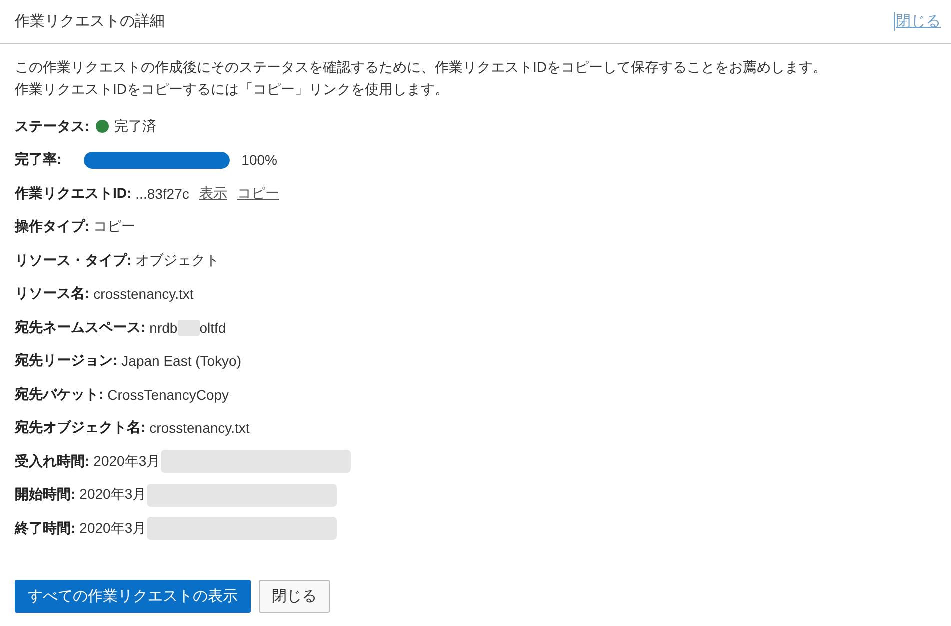 The width and height of the screenshot is (951, 626). Describe the element at coordinates (189, 328) in the screenshot. I see `redaction-block` at that location.